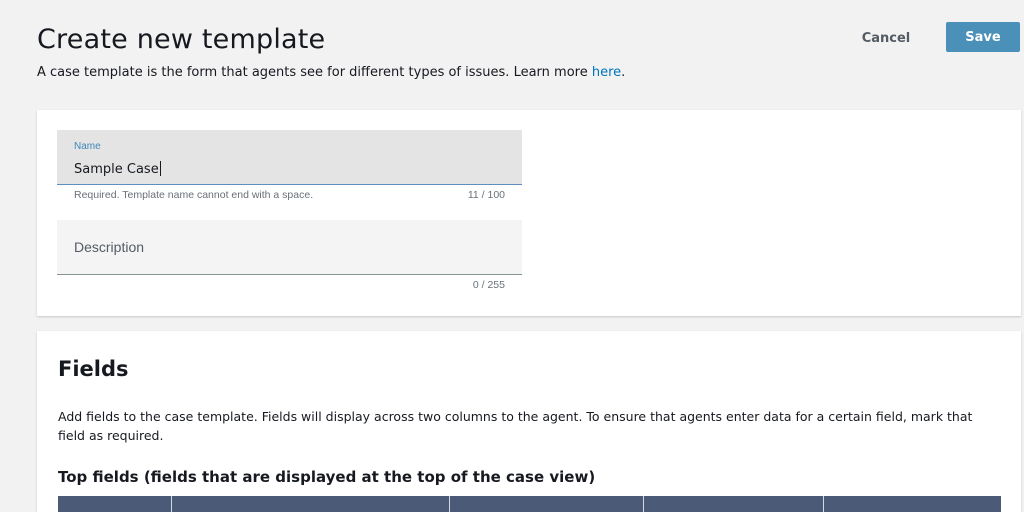  What do you see at coordinates (115, 504) in the screenshot?
I see `column-header-order: Order` at bounding box center [115, 504].